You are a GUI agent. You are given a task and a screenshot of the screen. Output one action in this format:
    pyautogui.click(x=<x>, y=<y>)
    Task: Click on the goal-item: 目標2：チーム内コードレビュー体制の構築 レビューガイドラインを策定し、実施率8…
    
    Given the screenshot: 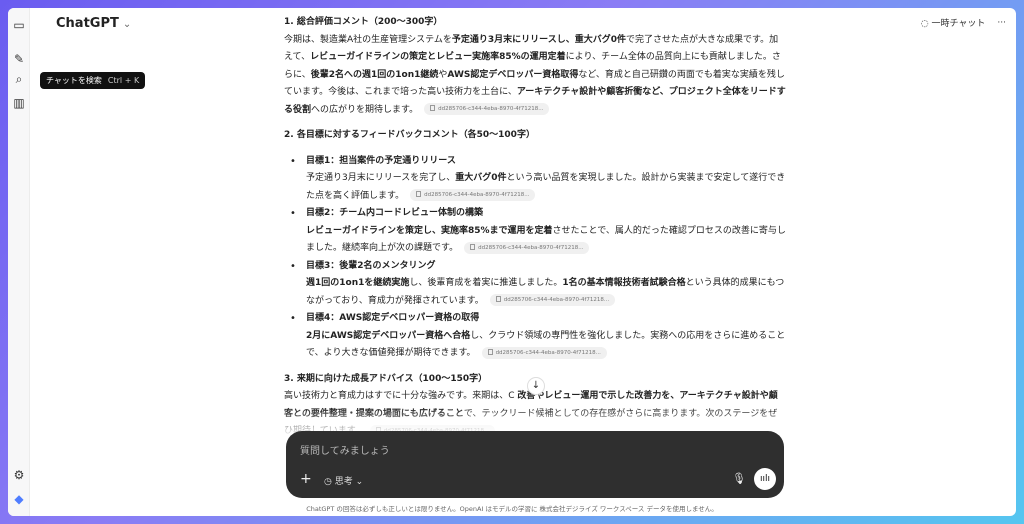 What is the action you would take?
    pyautogui.click(x=535, y=231)
    